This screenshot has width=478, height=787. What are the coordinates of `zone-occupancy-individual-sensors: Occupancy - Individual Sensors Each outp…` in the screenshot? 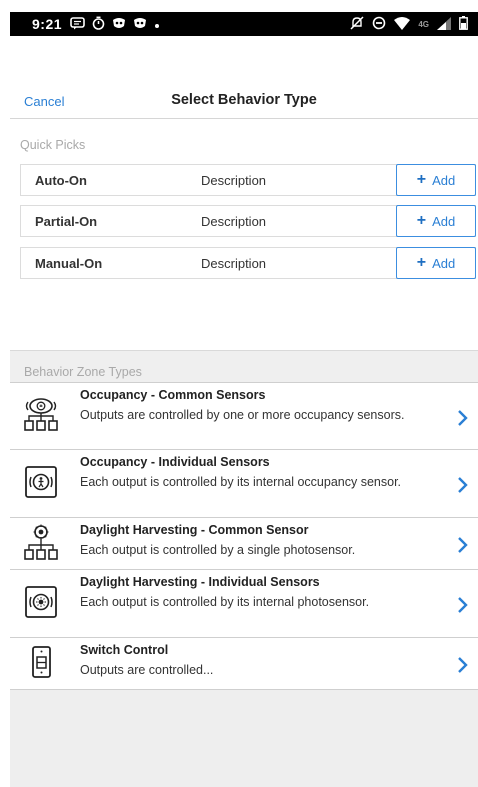 It's located at (244, 484).